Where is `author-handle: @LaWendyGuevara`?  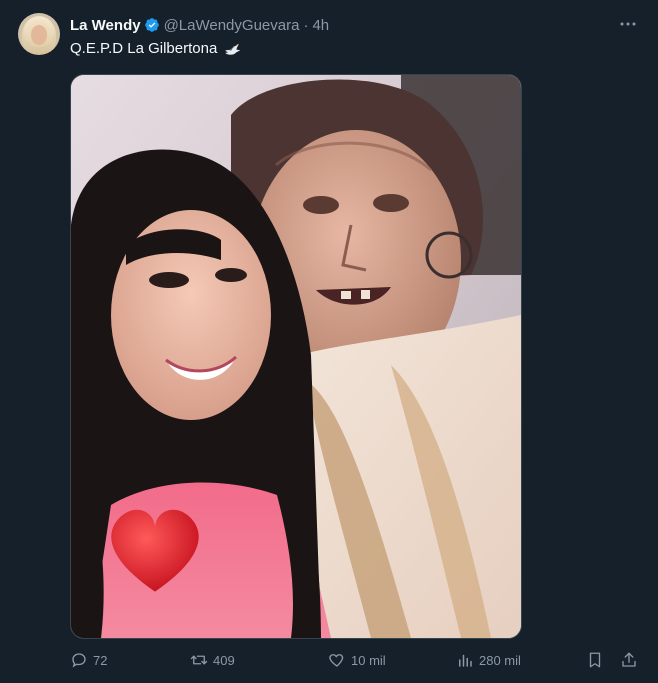 author-handle: @LaWendyGuevara is located at coordinates (232, 25).